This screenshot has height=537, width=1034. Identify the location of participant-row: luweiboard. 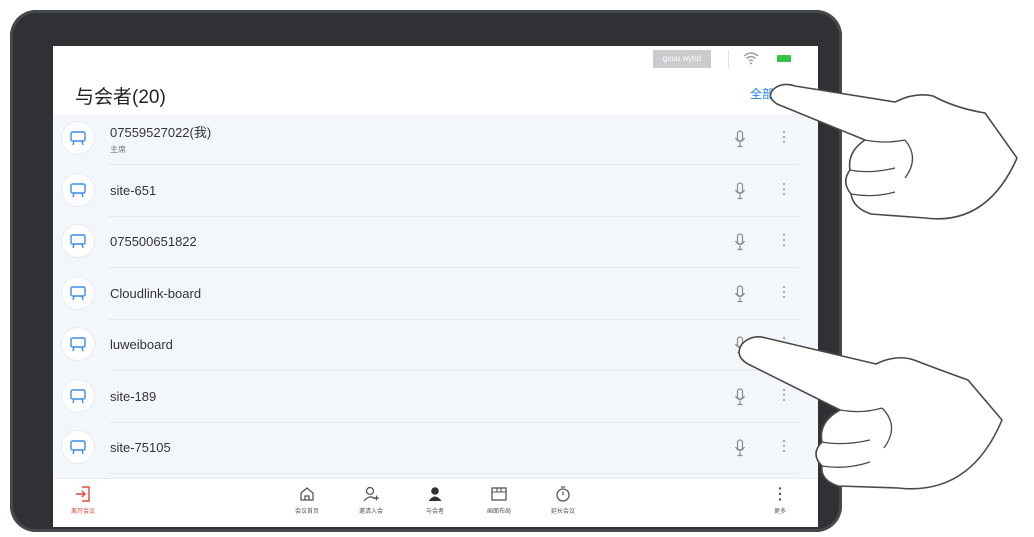
(435, 345).